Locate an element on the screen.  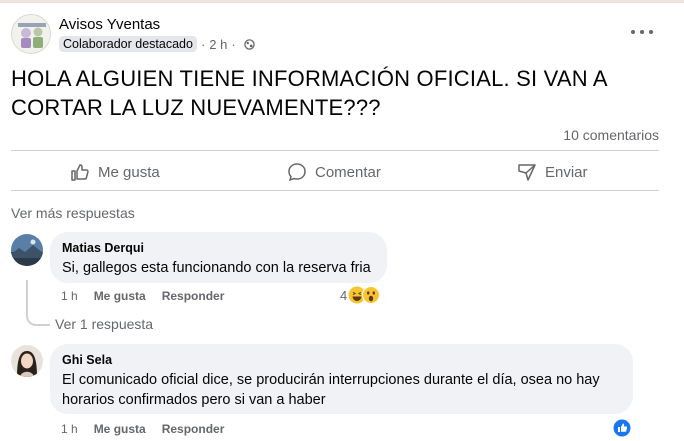
like-label: Me gusta is located at coordinates (129, 172).